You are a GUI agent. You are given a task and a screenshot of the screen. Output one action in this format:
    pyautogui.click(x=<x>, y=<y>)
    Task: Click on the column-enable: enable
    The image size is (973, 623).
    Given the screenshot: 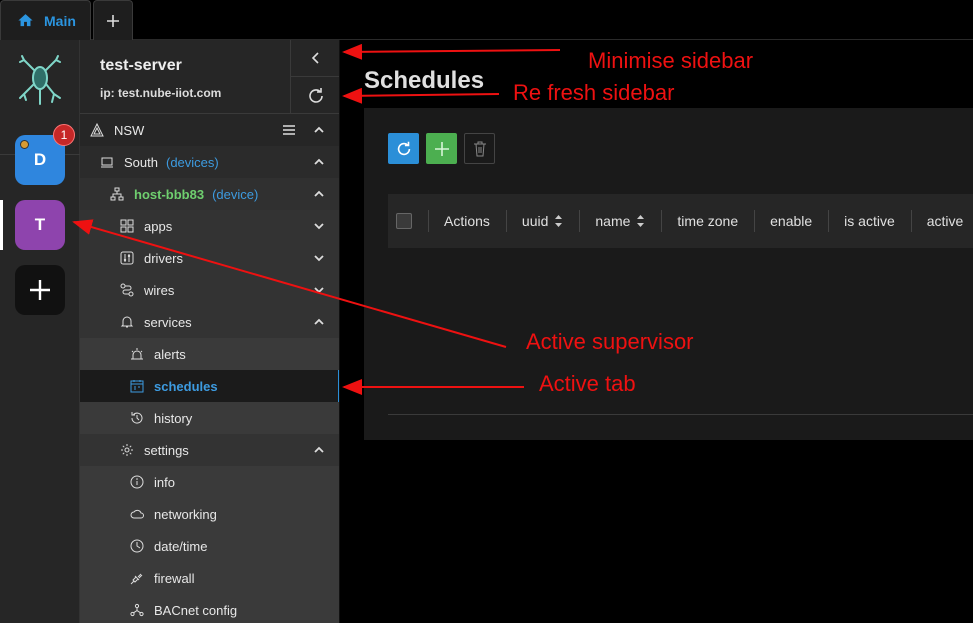 What is the action you would take?
    pyautogui.click(x=791, y=221)
    